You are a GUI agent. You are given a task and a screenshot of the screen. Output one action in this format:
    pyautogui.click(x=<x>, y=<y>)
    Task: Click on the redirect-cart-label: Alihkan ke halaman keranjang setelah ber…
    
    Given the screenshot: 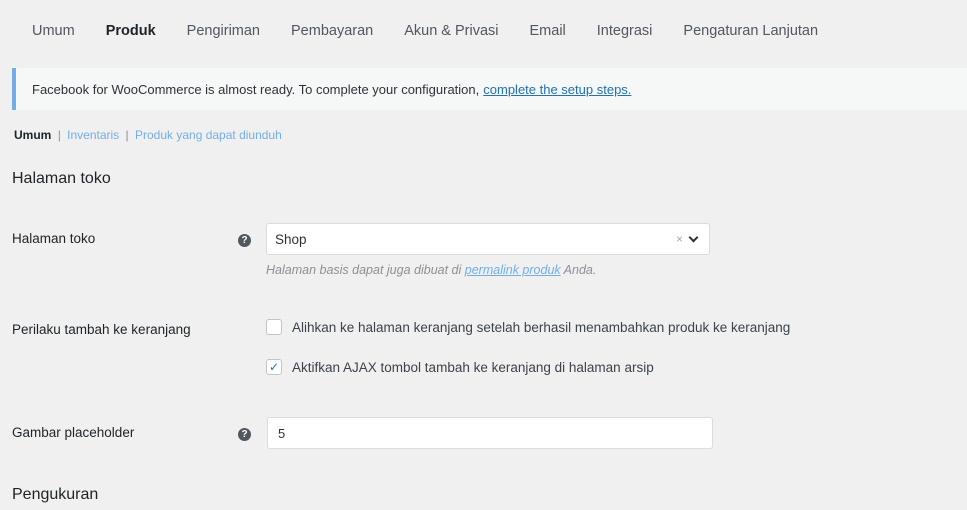 What is the action you would take?
    pyautogui.click(x=541, y=327)
    